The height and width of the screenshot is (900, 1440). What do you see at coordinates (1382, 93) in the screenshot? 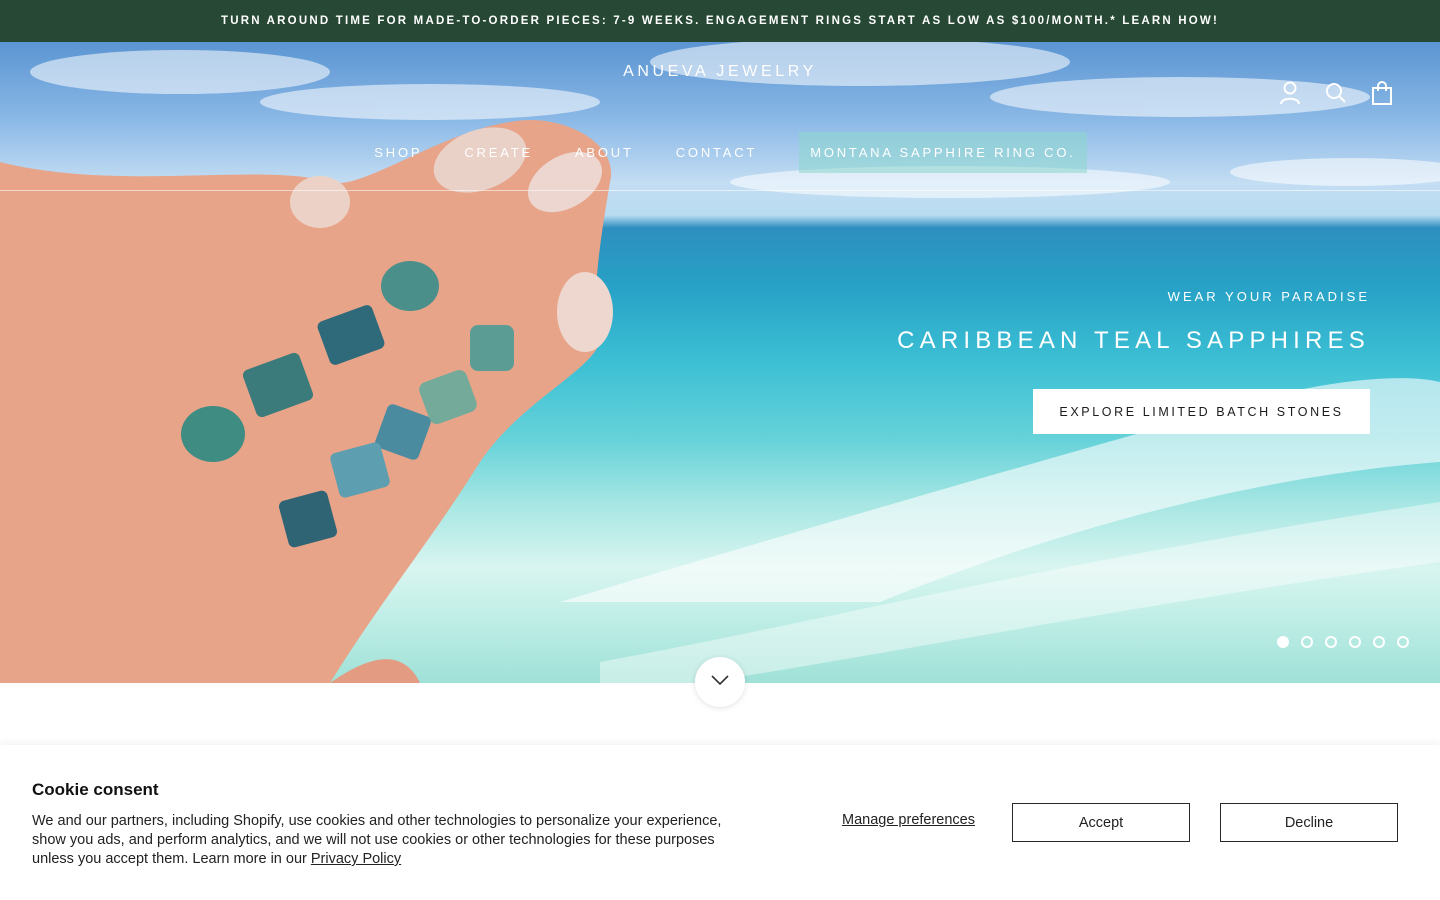
I see `cart-icon` at bounding box center [1382, 93].